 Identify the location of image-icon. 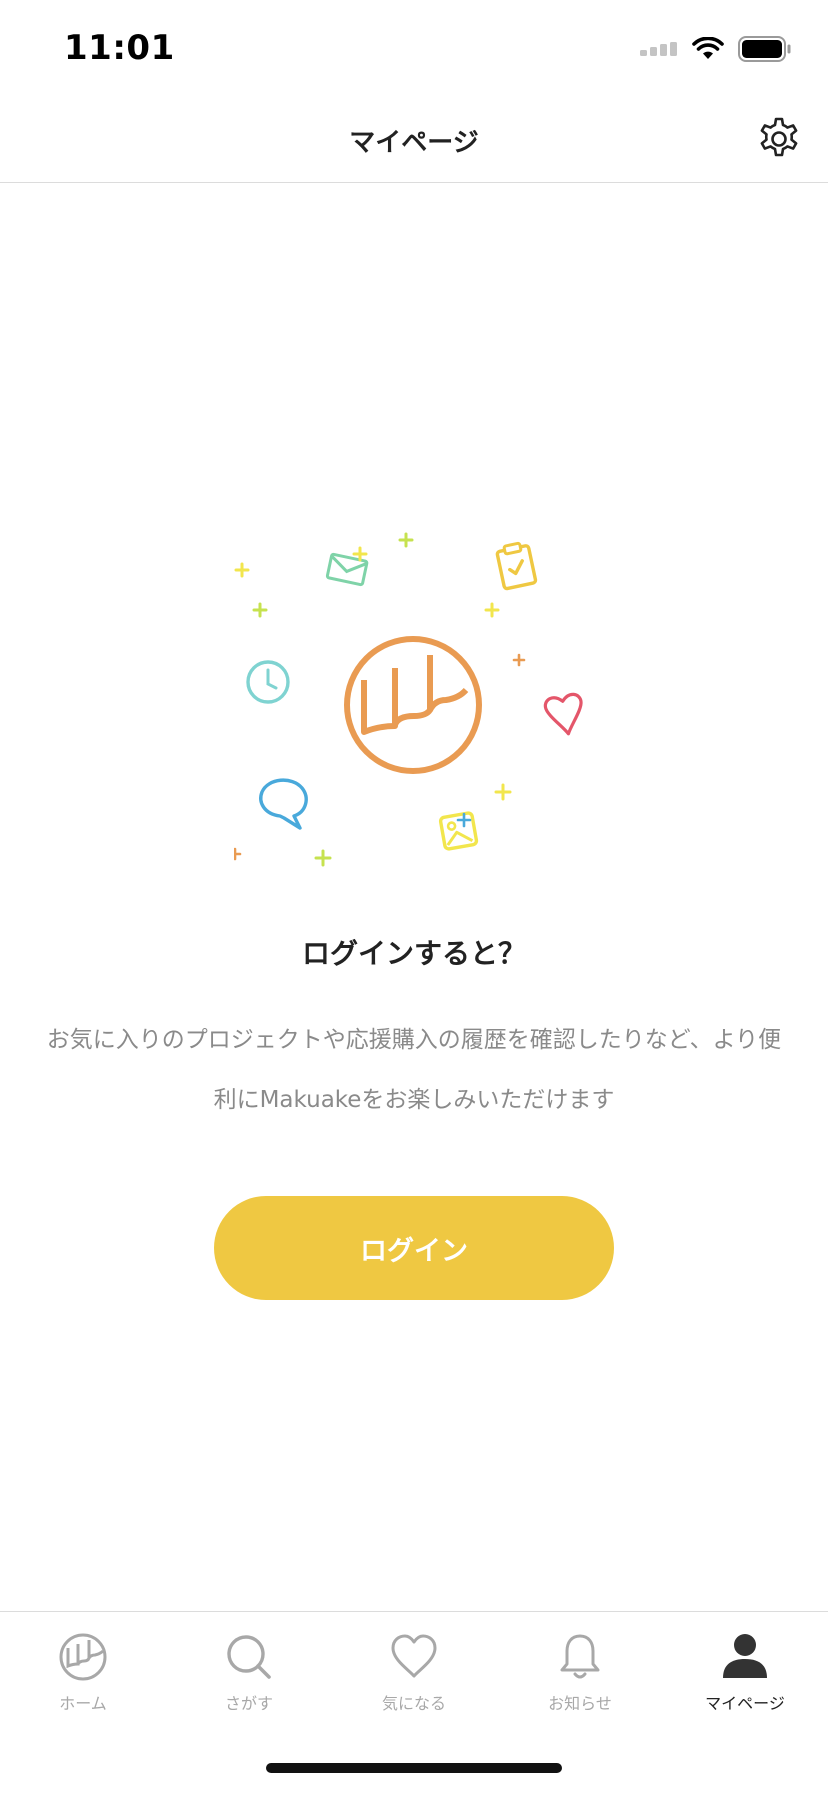
(458, 831).